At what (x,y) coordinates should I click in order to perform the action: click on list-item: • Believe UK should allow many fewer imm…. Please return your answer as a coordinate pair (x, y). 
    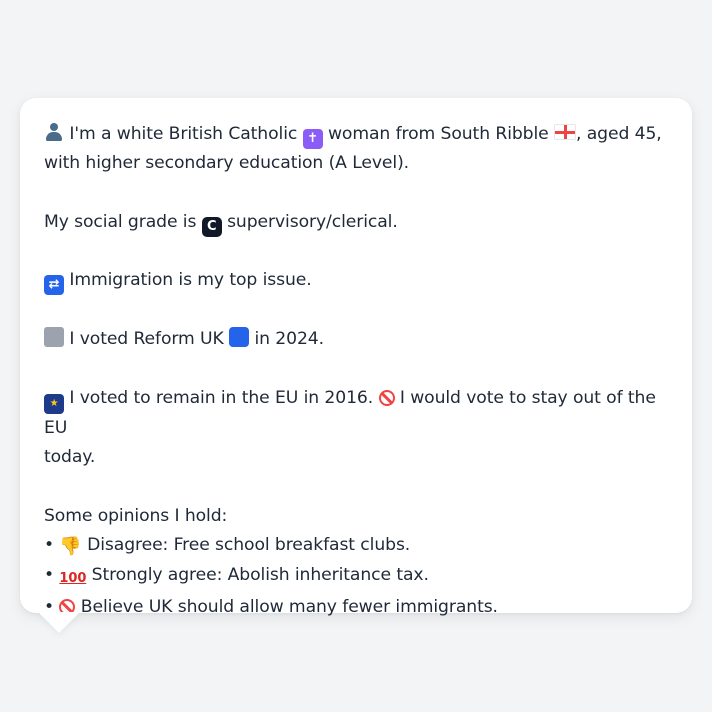
    Looking at the image, I should click on (271, 607).